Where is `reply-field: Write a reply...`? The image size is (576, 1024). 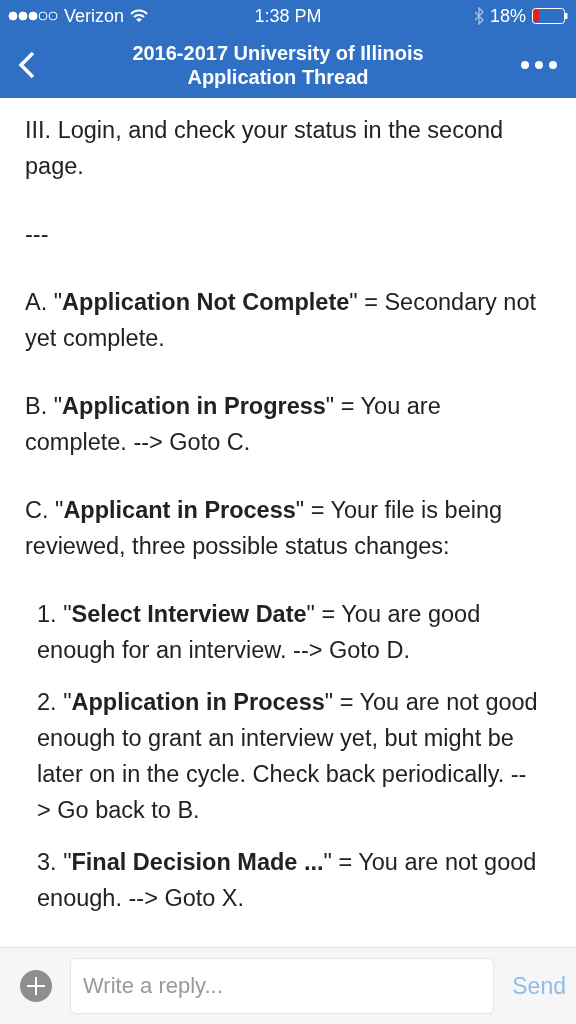
reply-field: Write a reply... is located at coordinates (282, 986).